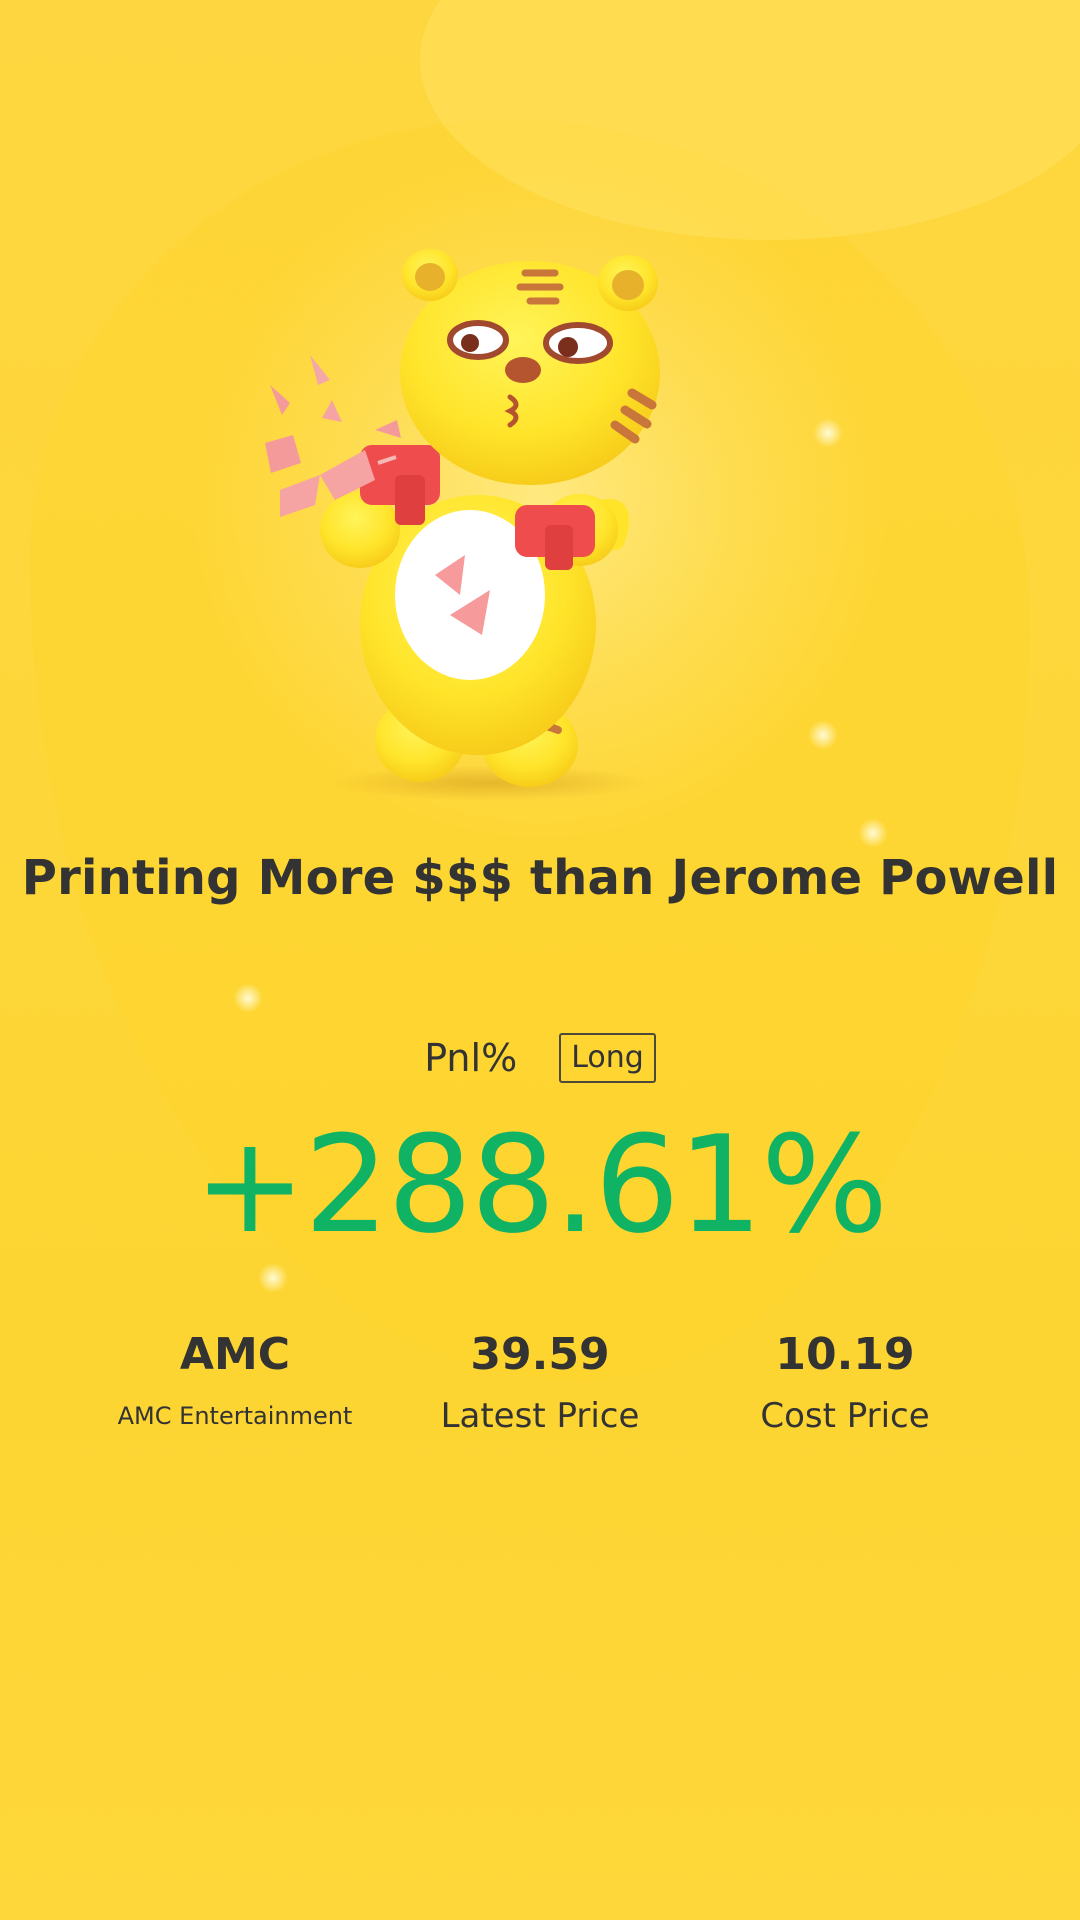 Image resolution: width=1080 pixels, height=1920 pixels. I want to click on latest-price-label: Latest Price, so click(540, 1416).